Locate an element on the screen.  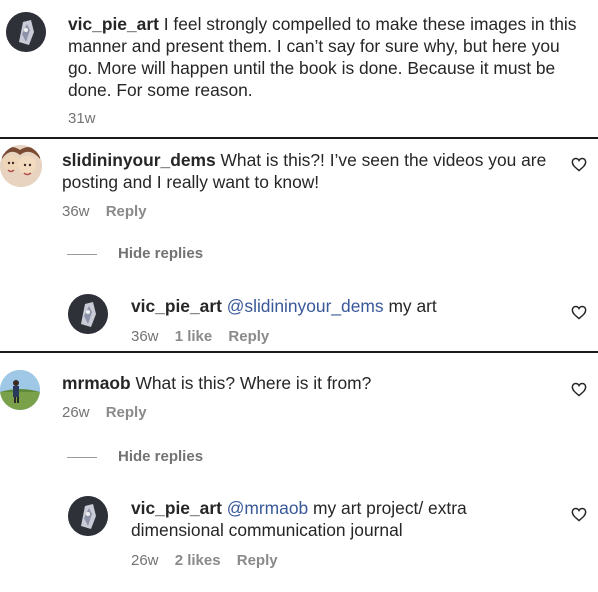
comment-meta: 26w Reply is located at coordinates (110, 413).